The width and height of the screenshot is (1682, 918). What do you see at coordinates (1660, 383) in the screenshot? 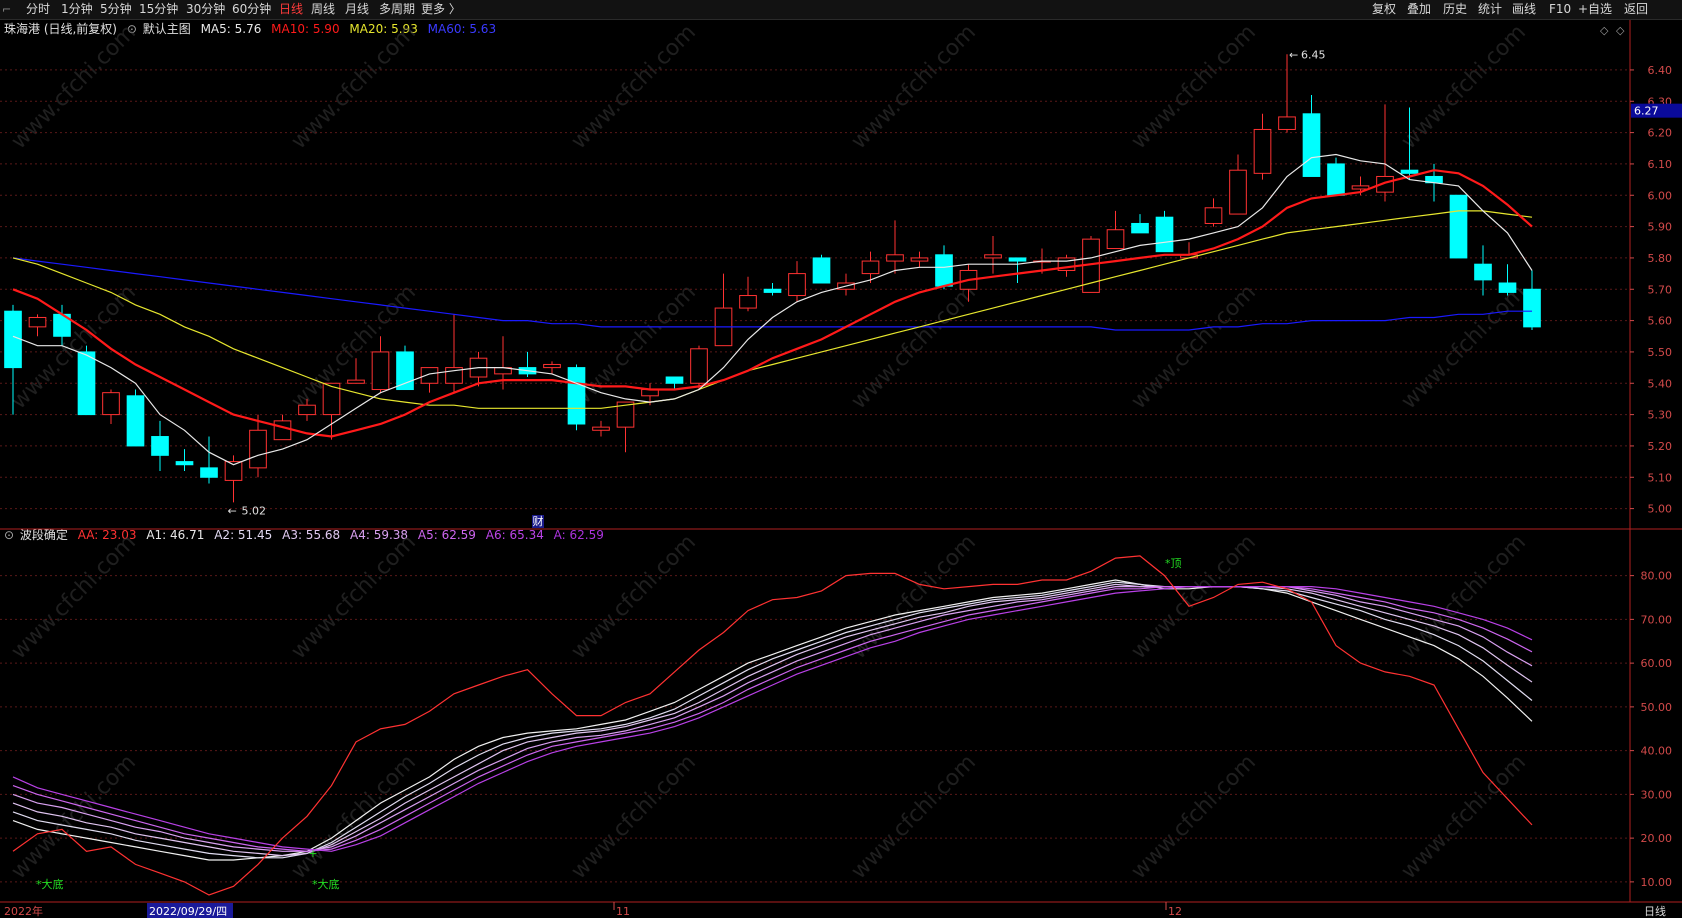
I see `price-tick-label: 5.40` at bounding box center [1660, 383].